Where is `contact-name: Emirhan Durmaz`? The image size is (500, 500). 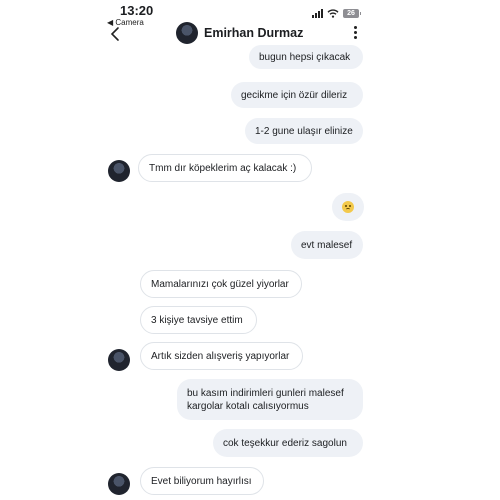 contact-name: Emirhan Durmaz is located at coordinates (253, 33).